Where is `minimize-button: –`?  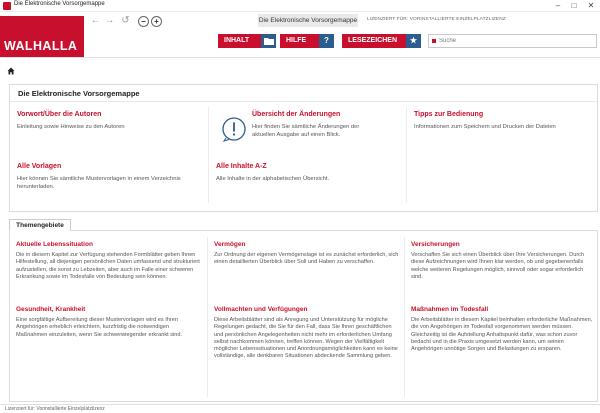 minimize-button: – is located at coordinates (558, 5).